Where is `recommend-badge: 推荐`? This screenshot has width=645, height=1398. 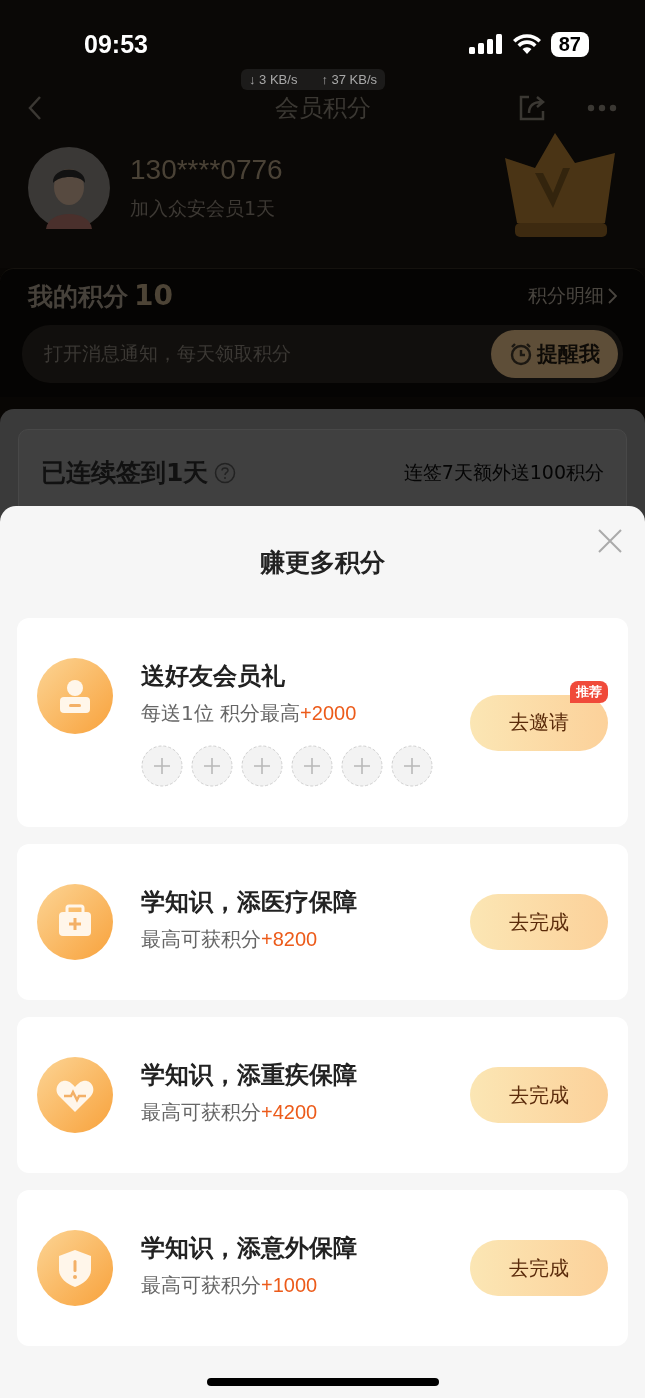 recommend-badge: 推荐 is located at coordinates (589, 691).